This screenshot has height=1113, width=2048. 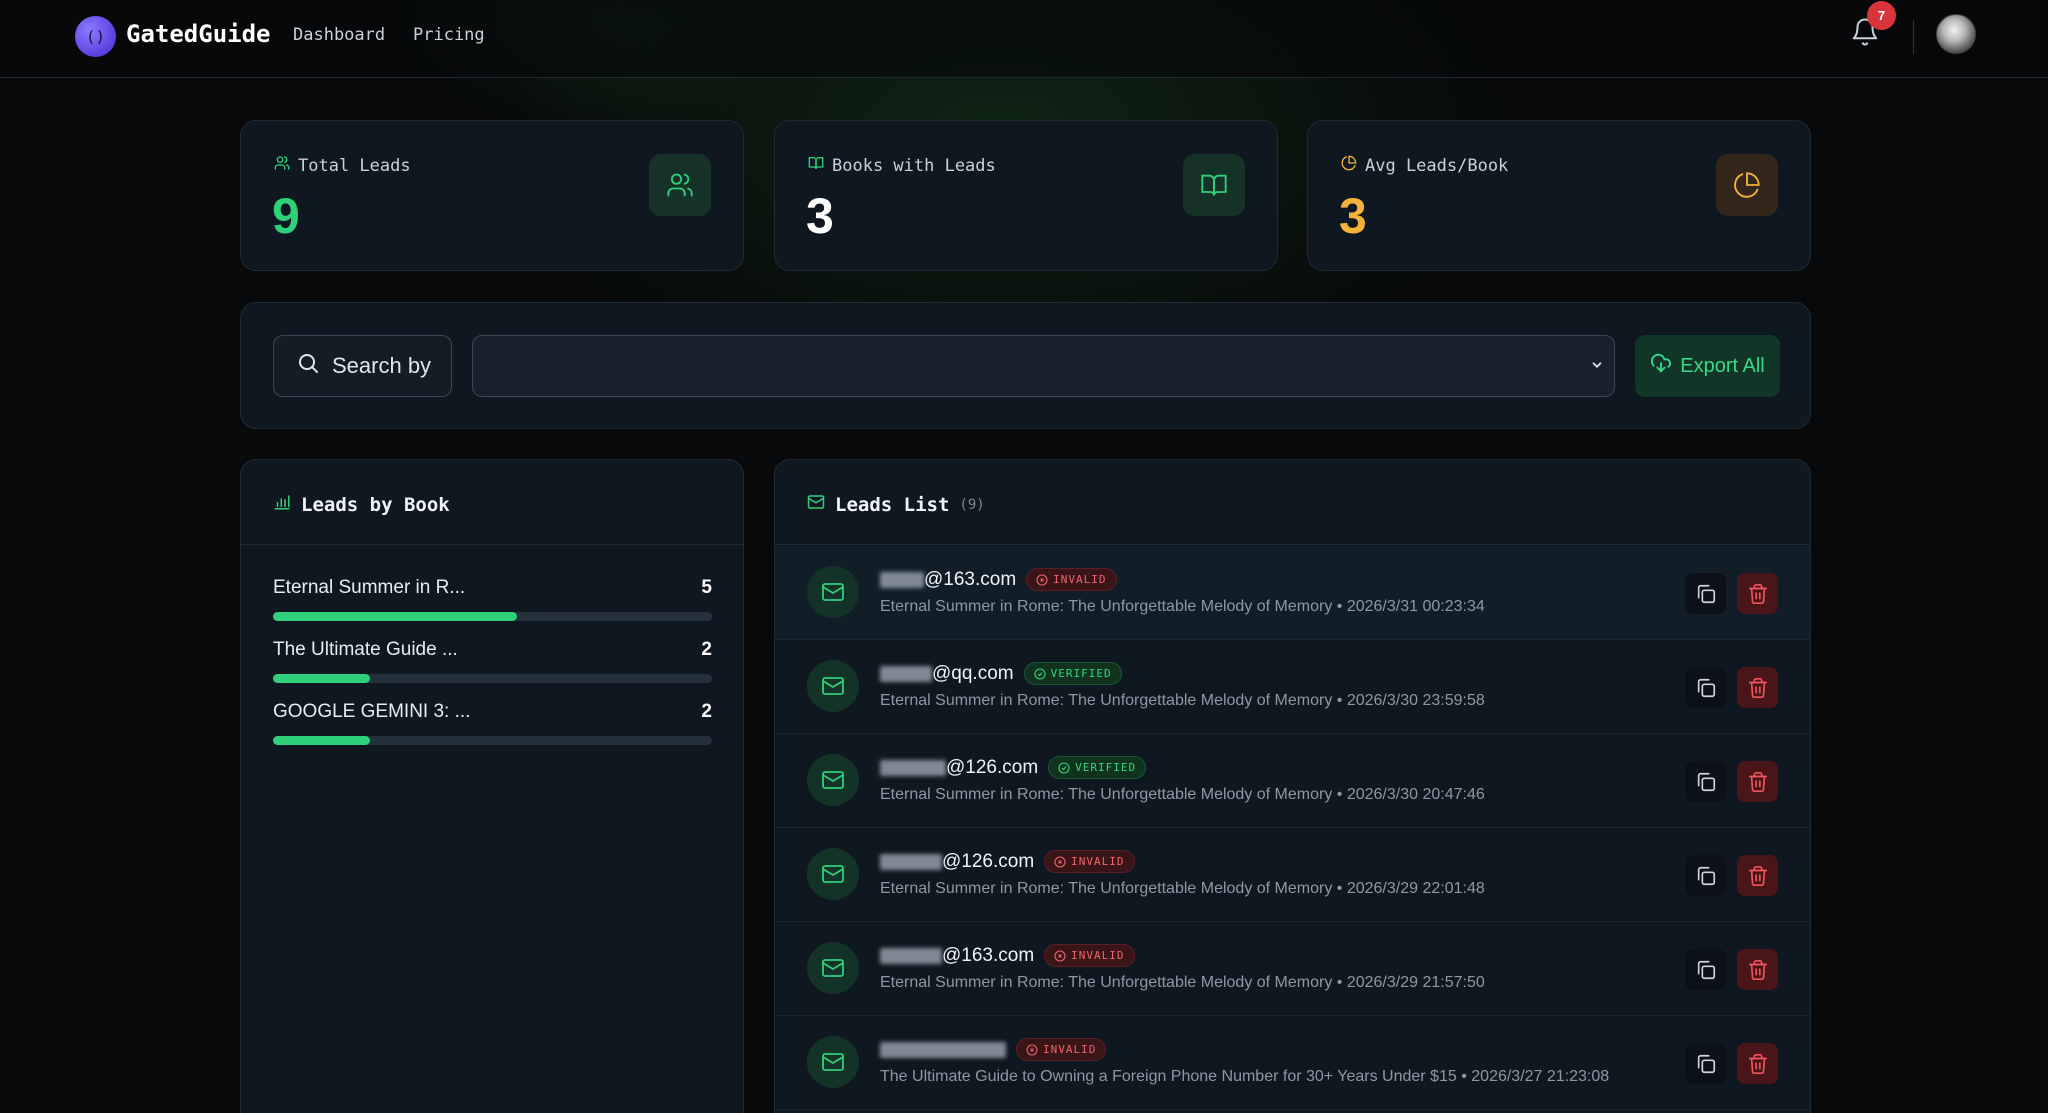 What do you see at coordinates (1881, 15) in the screenshot?
I see `notification-count-badge: 7` at bounding box center [1881, 15].